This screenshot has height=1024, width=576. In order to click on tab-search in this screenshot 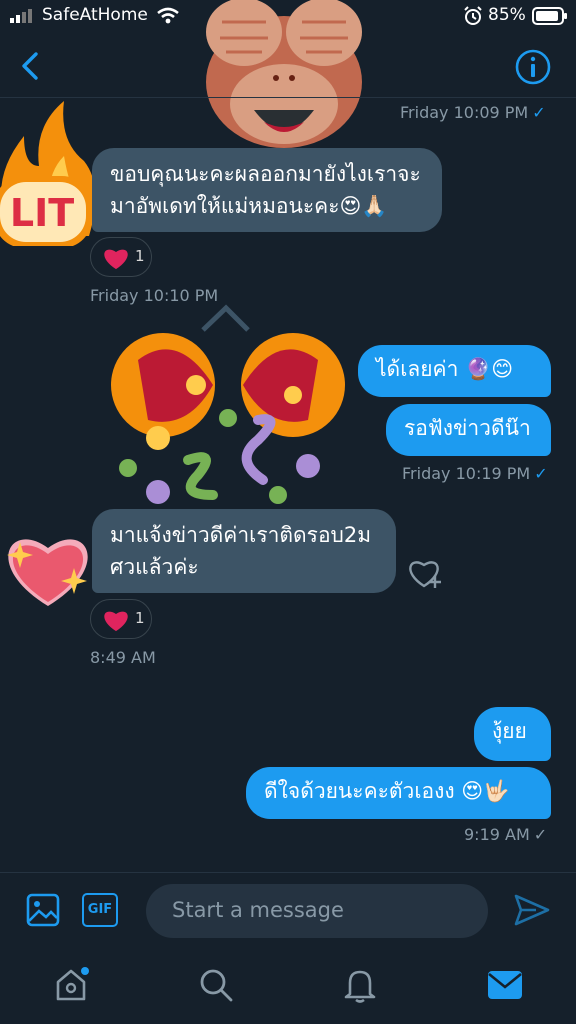, I will do `click(216, 985)`.